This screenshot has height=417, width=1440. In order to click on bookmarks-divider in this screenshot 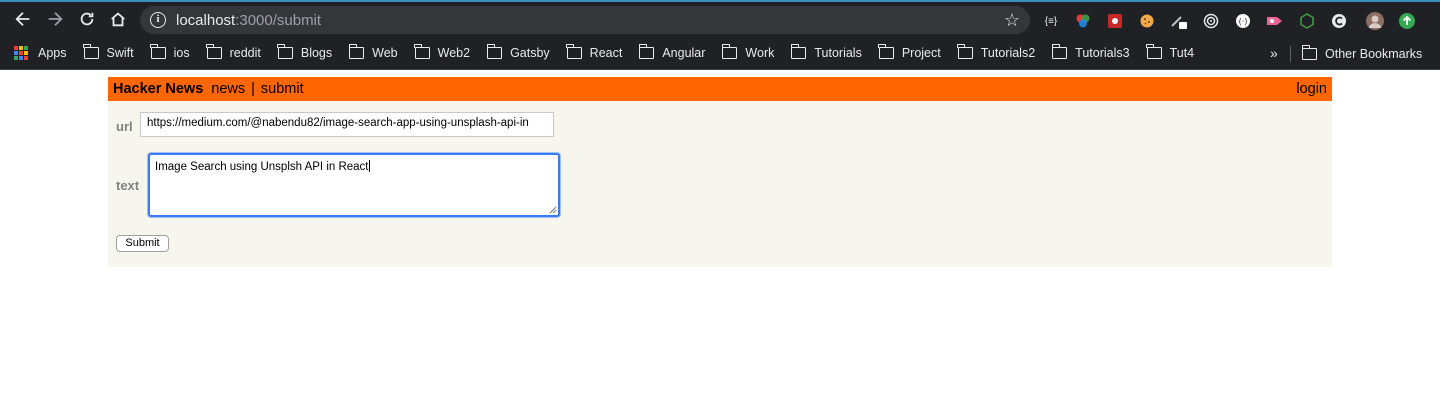, I will do `click(1290, 54)`.